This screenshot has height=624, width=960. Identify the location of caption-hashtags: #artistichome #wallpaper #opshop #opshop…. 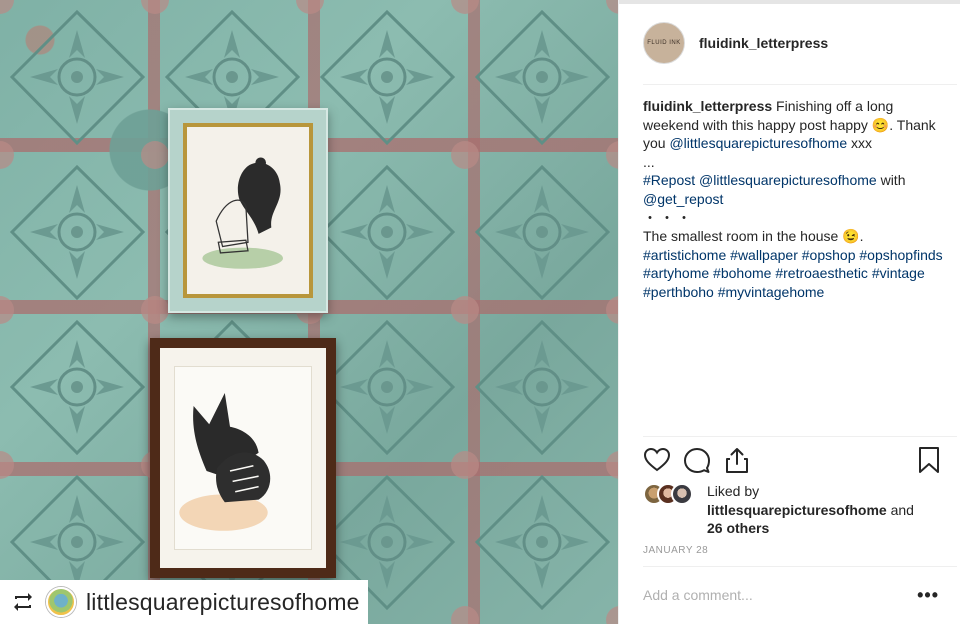
(793, 274).